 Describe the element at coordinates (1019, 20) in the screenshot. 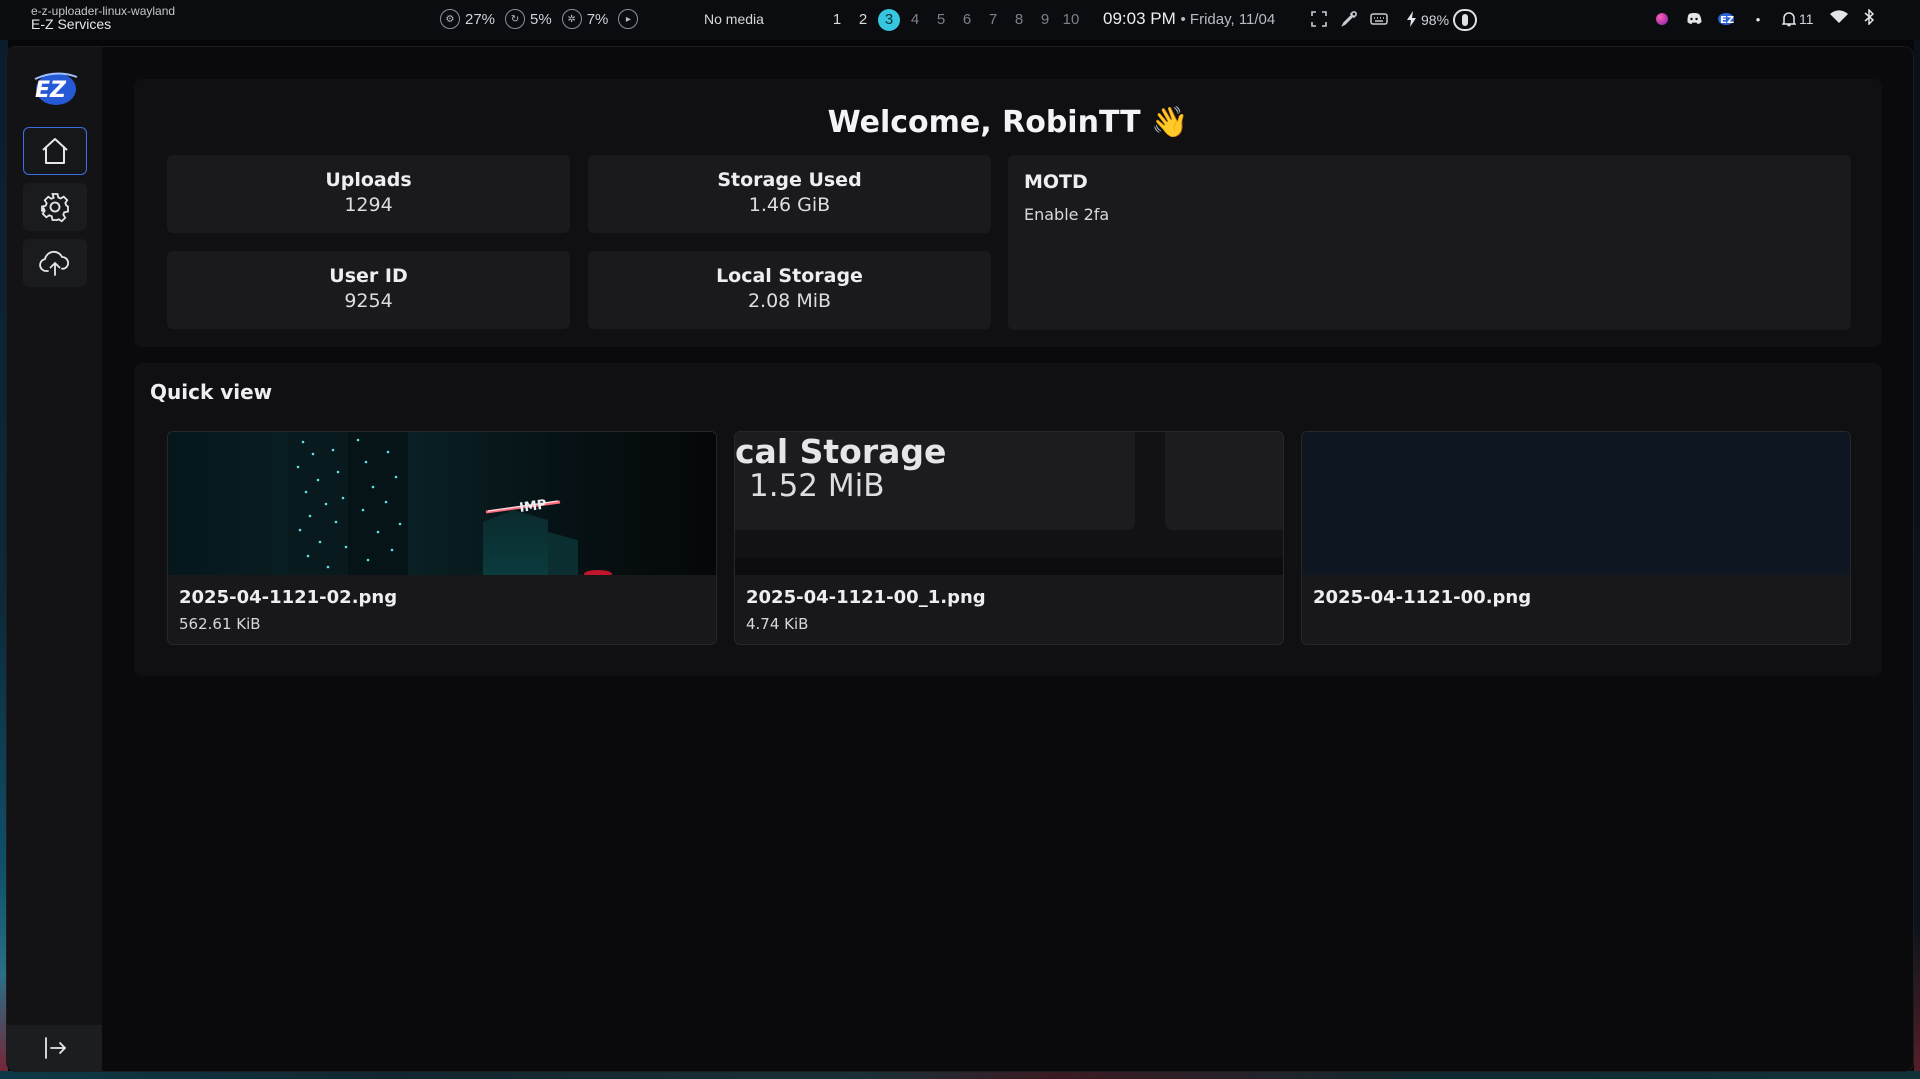

I see `workspace-8: 8` at that location.